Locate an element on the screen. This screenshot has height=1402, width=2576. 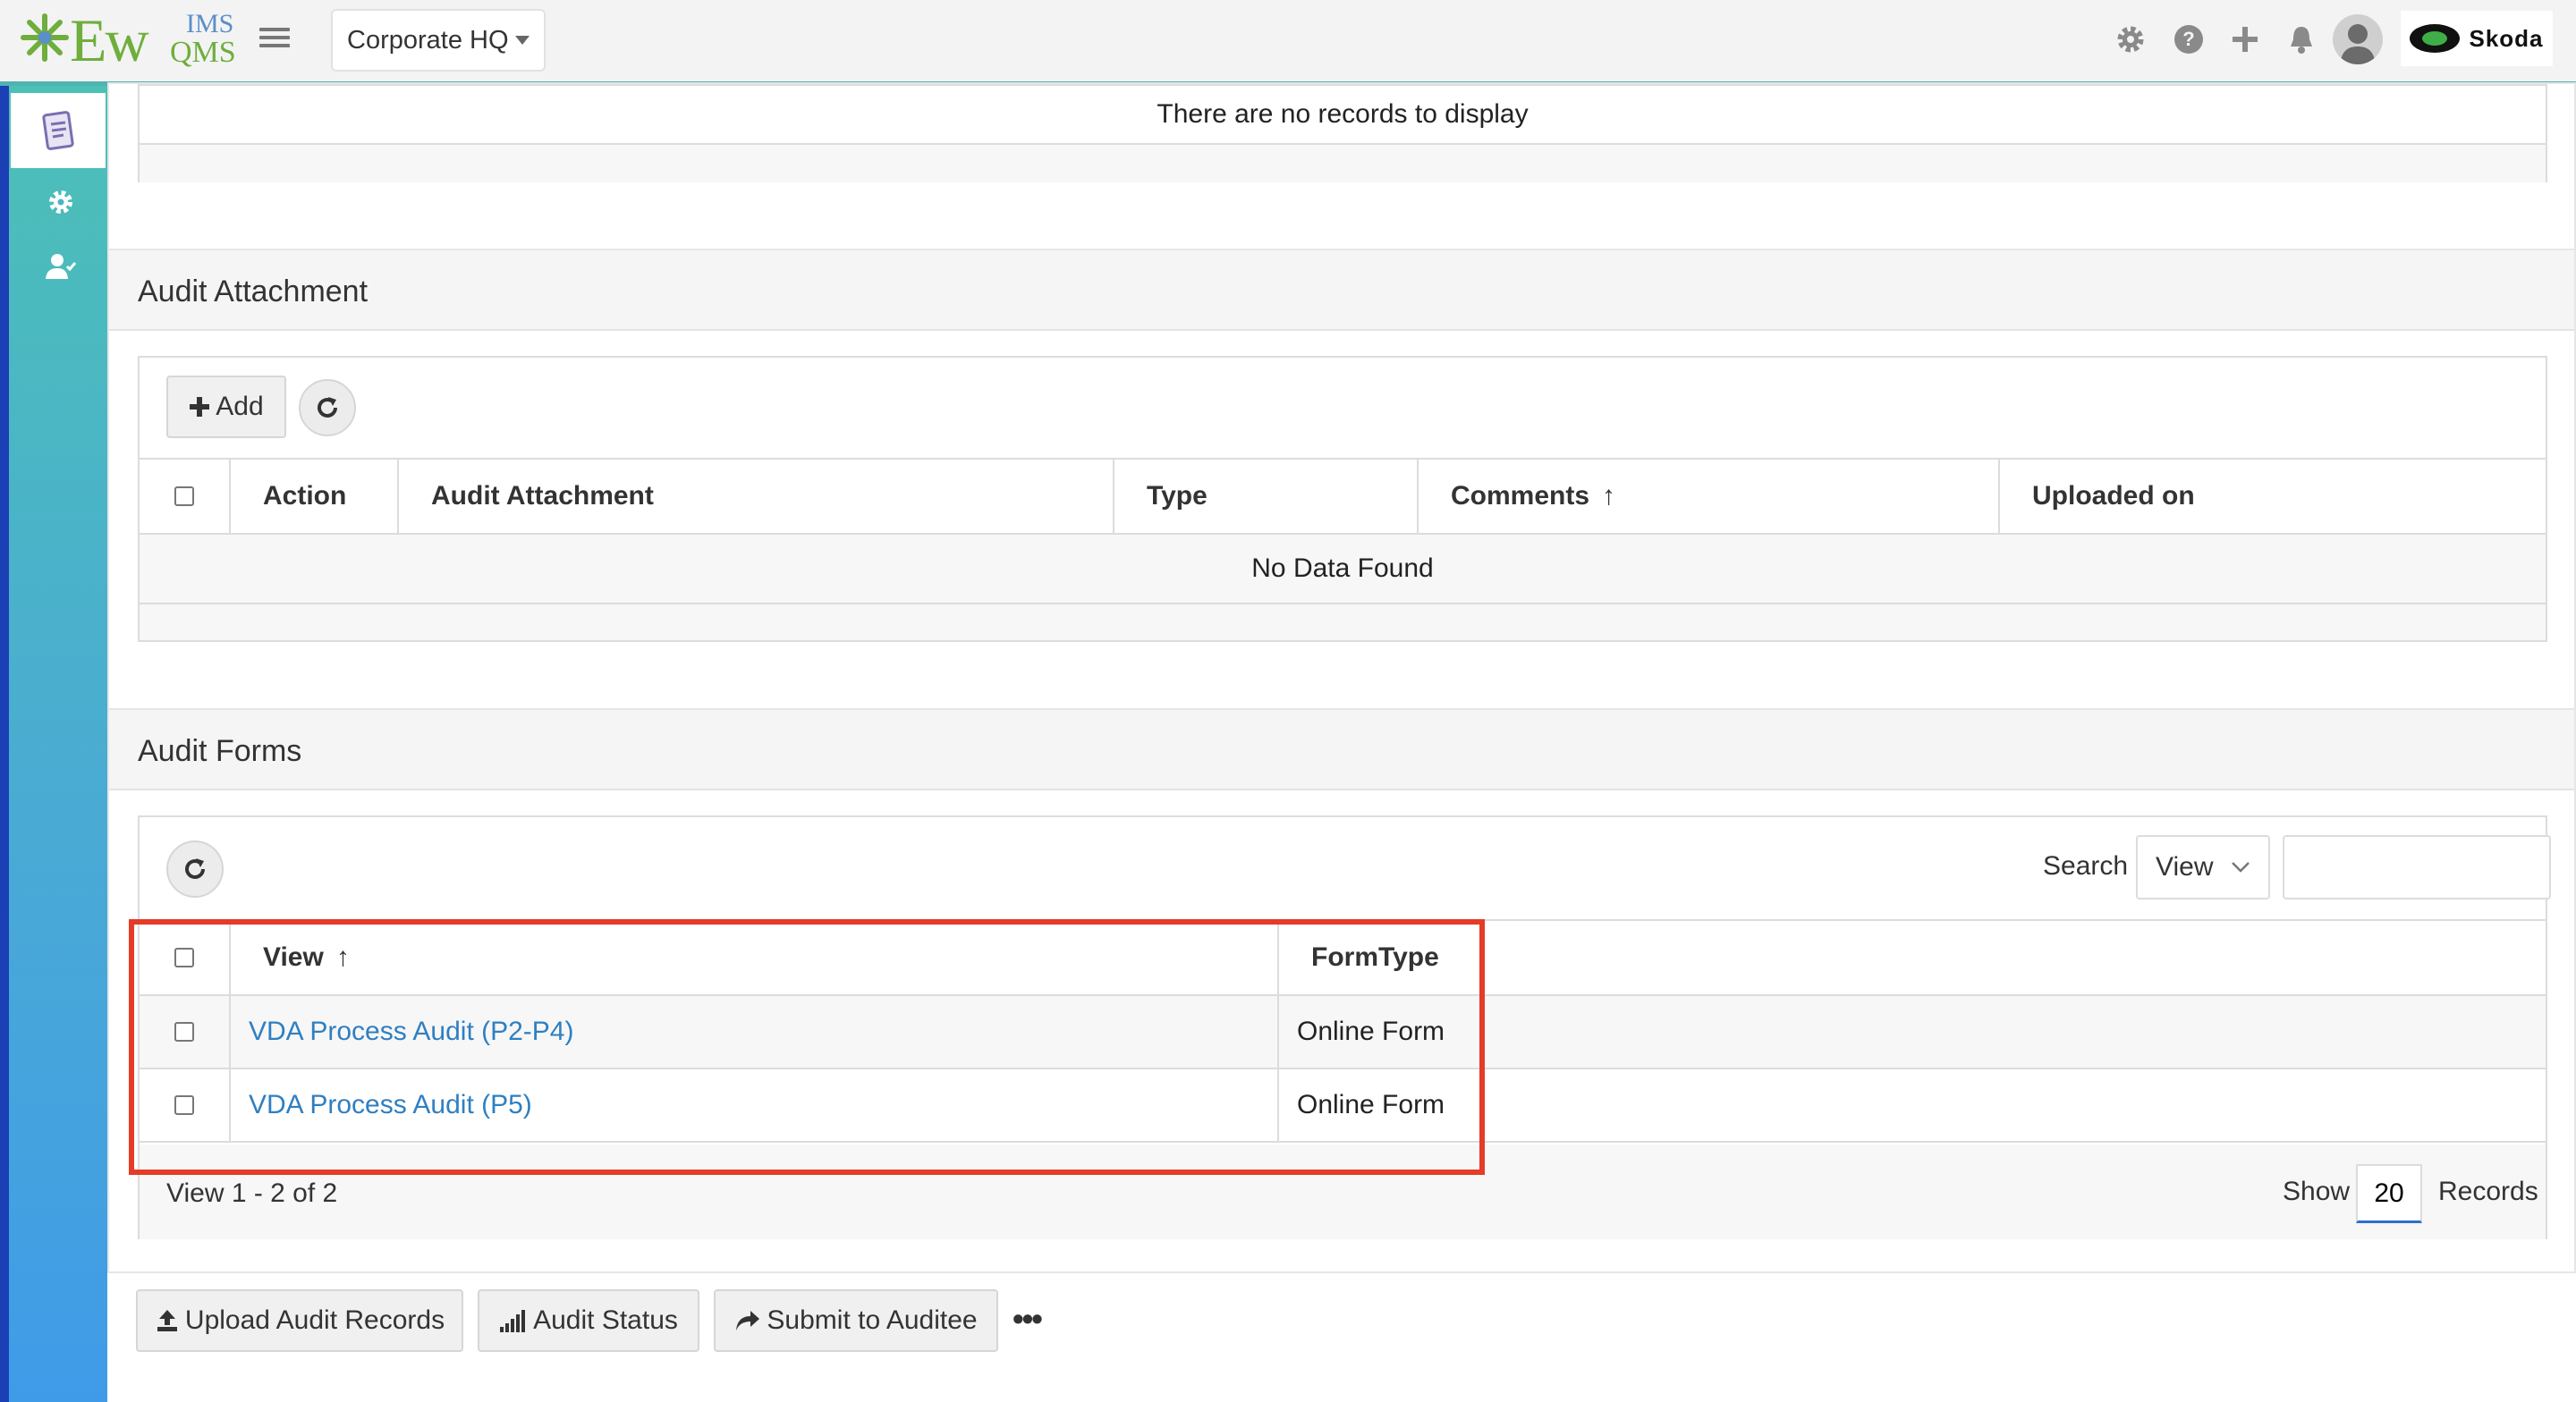
audit-status-button: Audit Status is located at coordinates (588, 1320).